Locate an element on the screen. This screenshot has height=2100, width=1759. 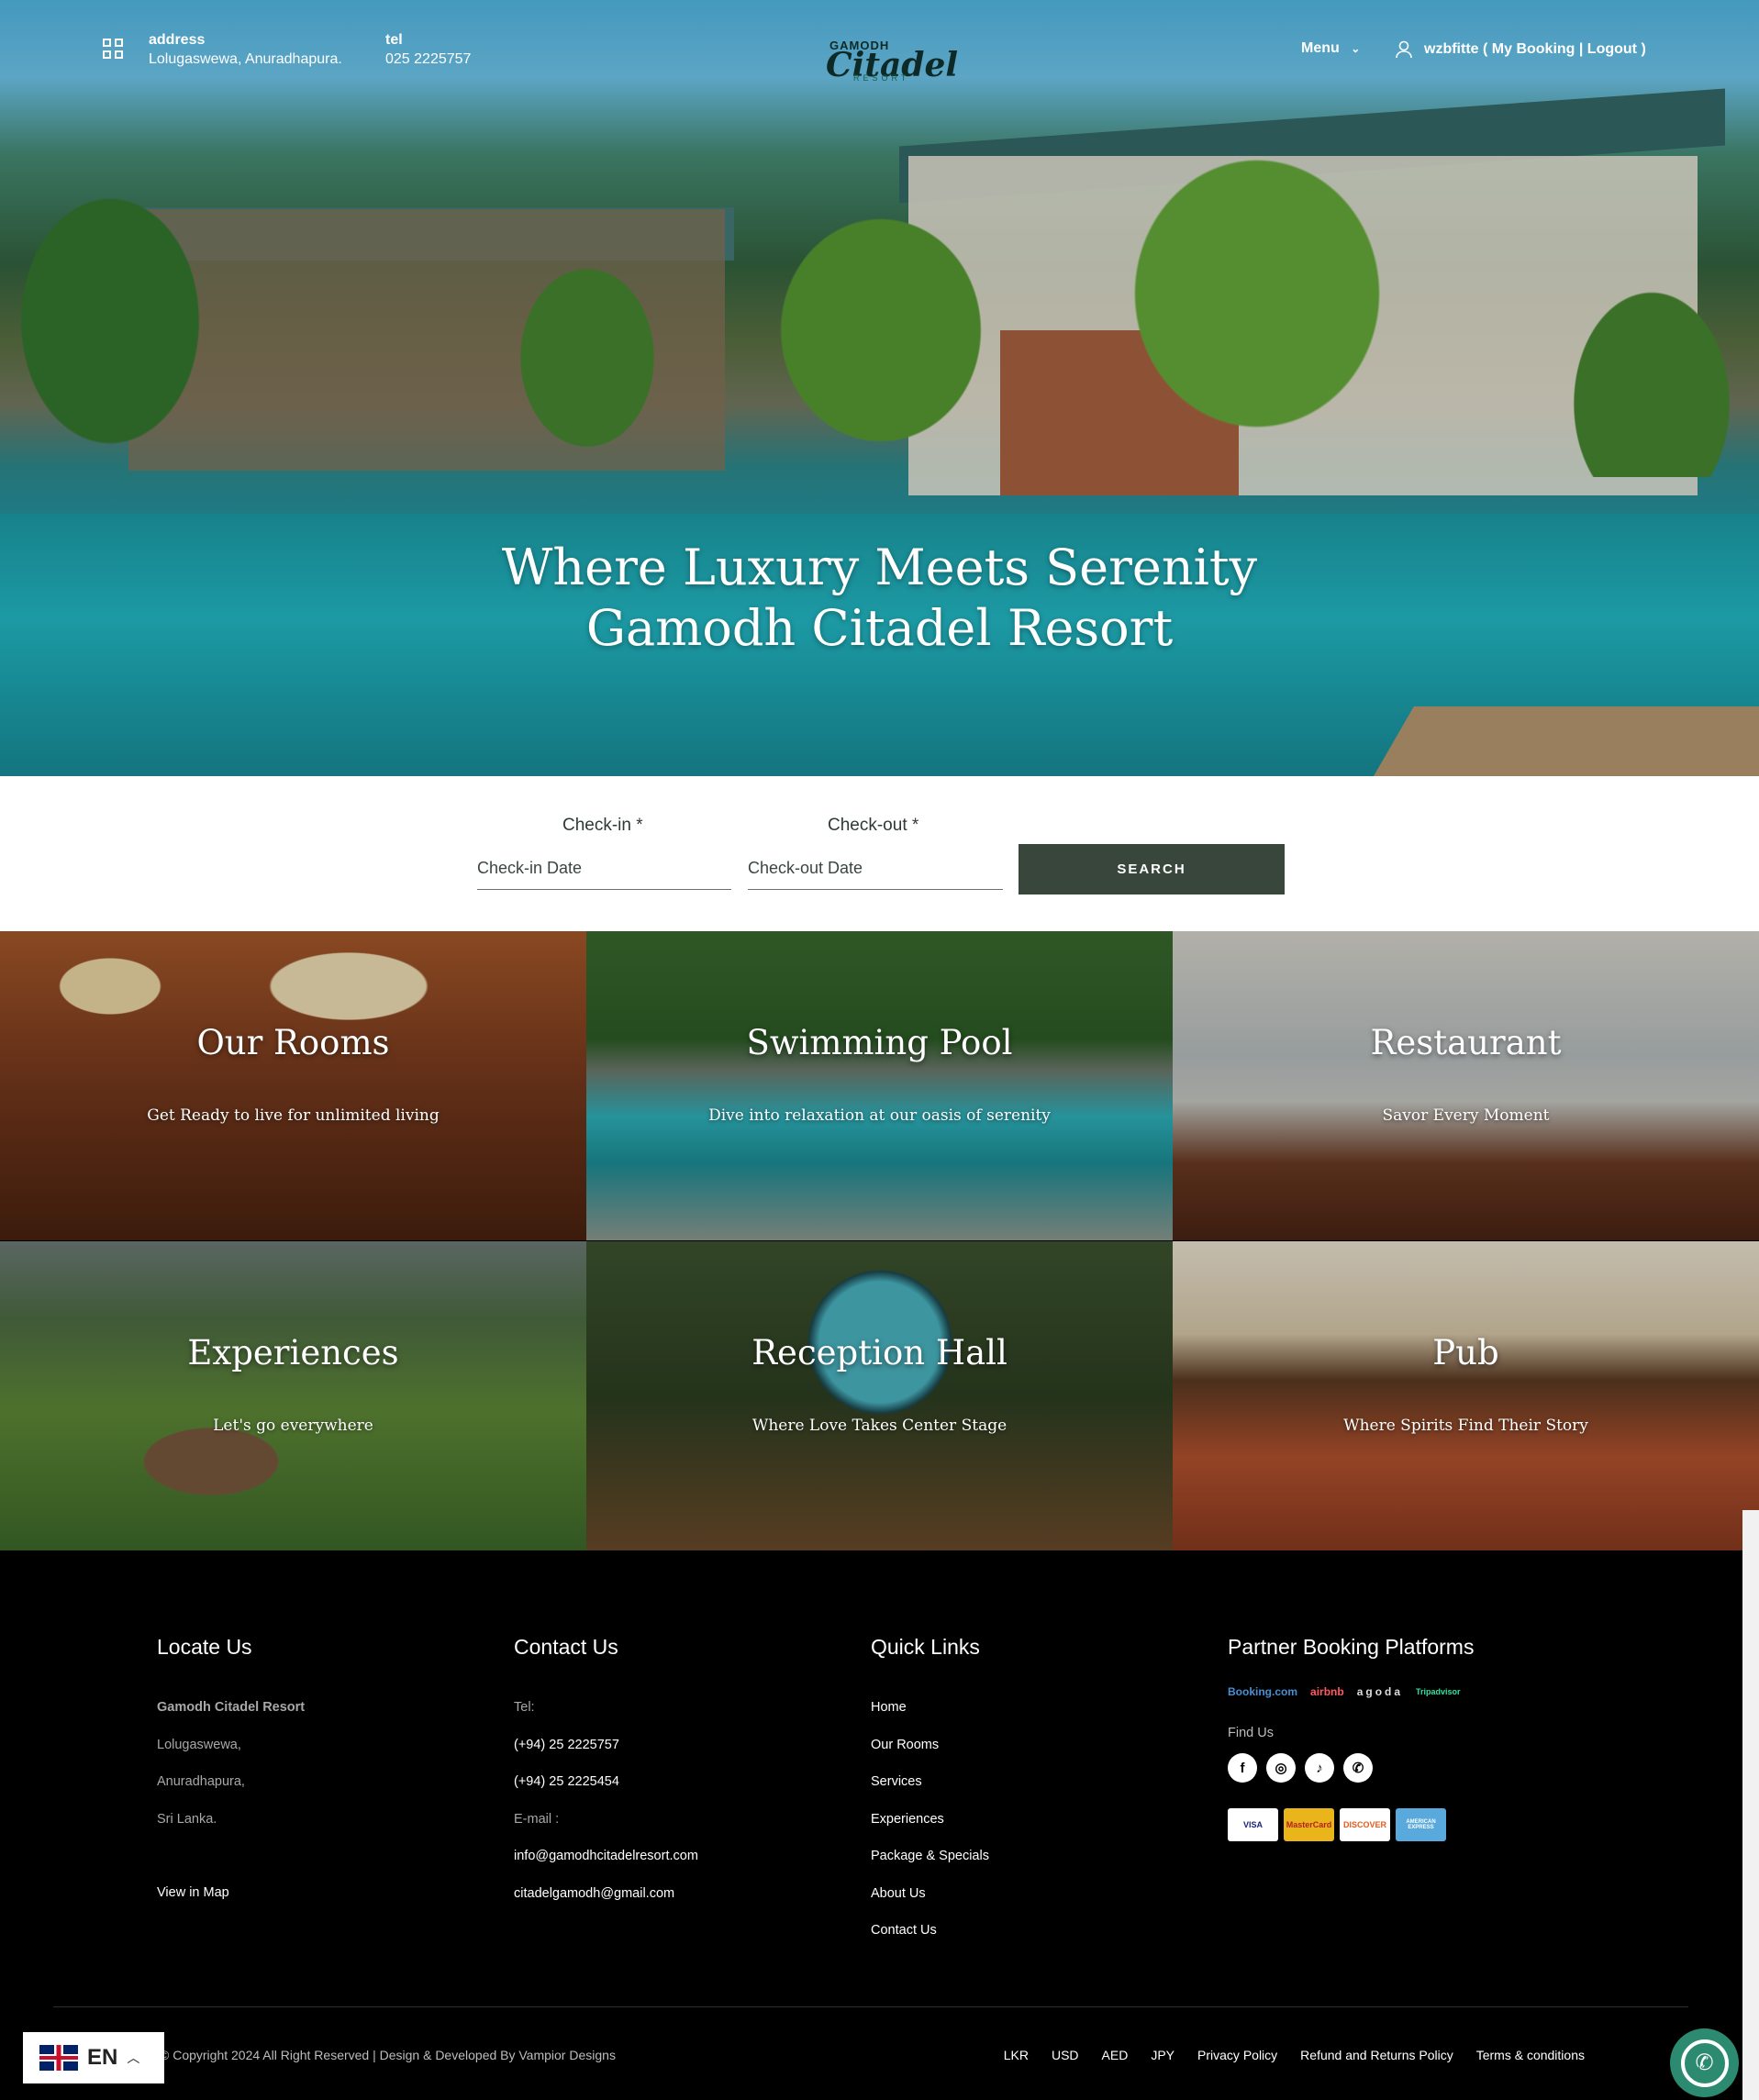
social-links: f ◎ ♪ ✆ is located at coordinates (1351, 1768).